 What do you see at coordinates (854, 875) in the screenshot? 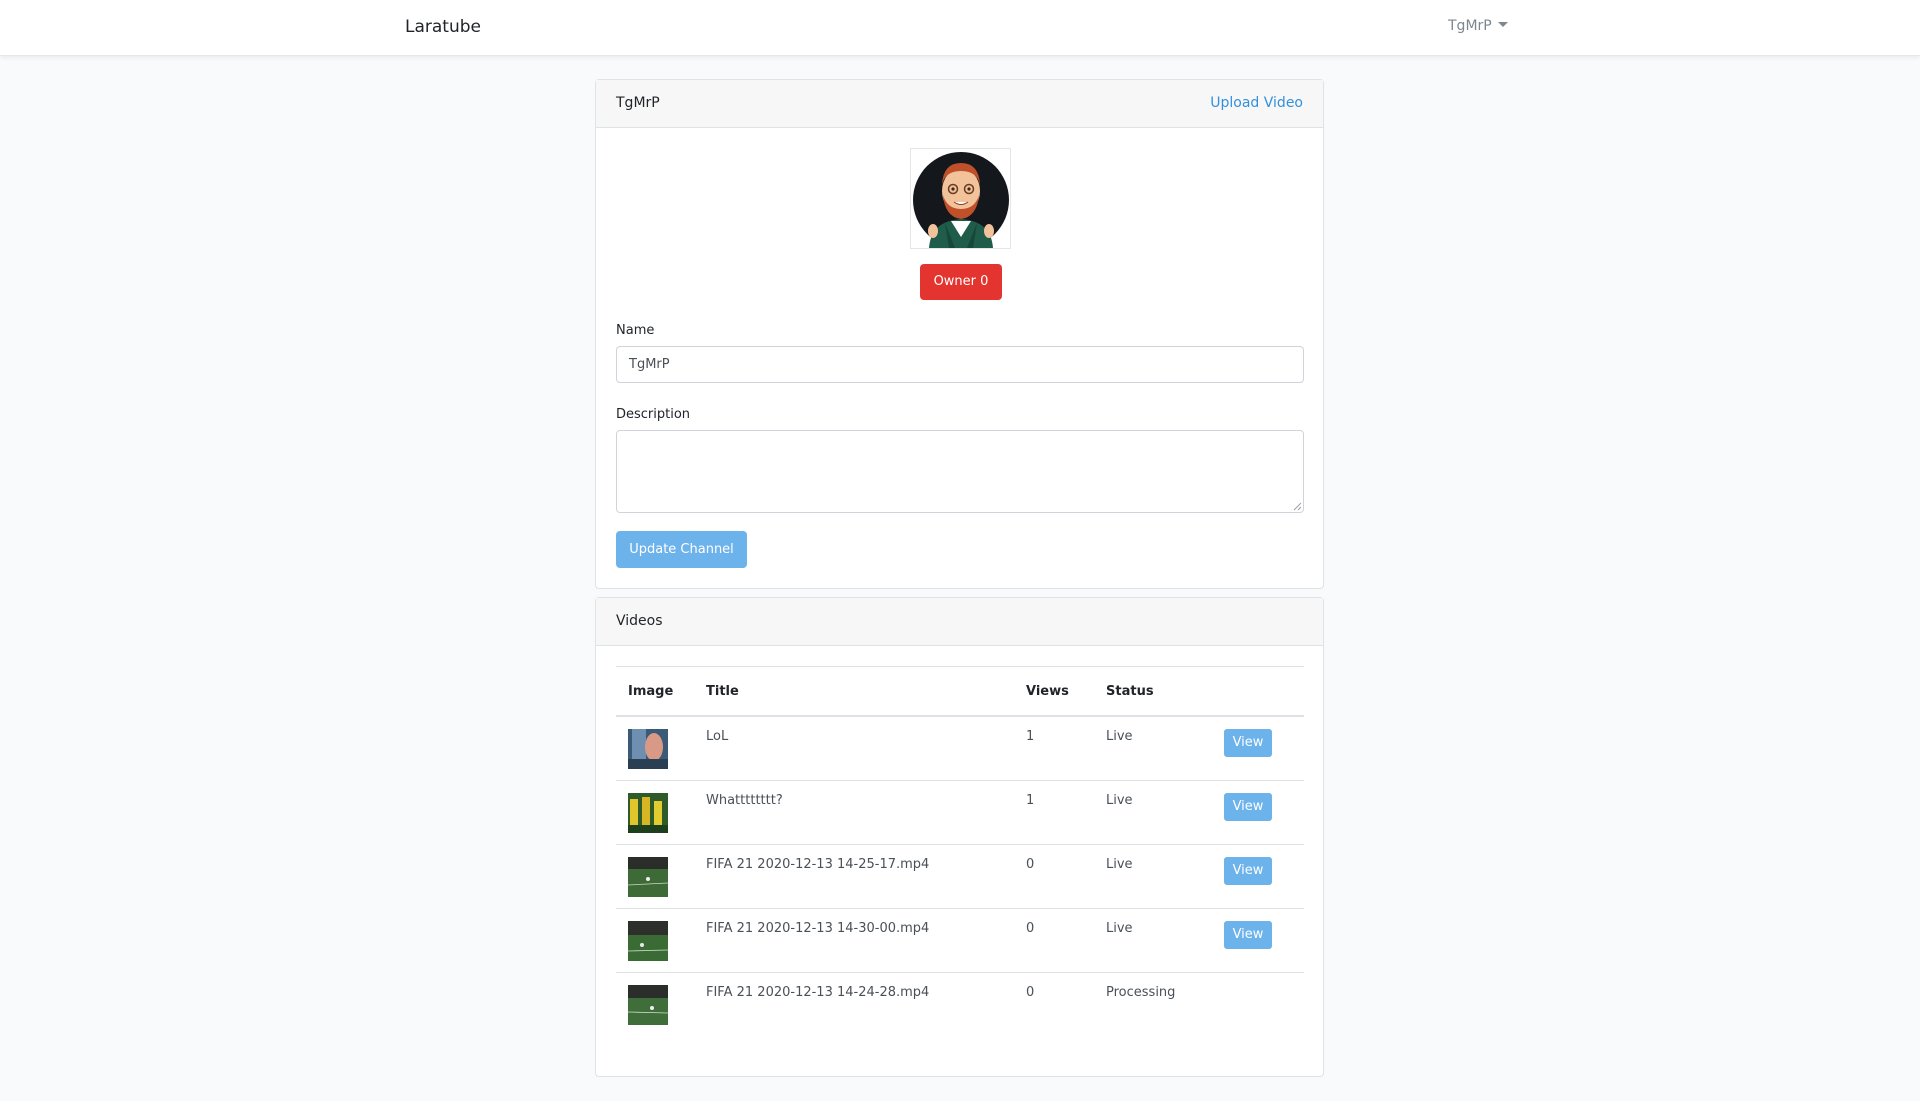
I see `video-title: FIFA 21 2020-12-13 14-25-17.mp4` at bounding box center [854, 875].